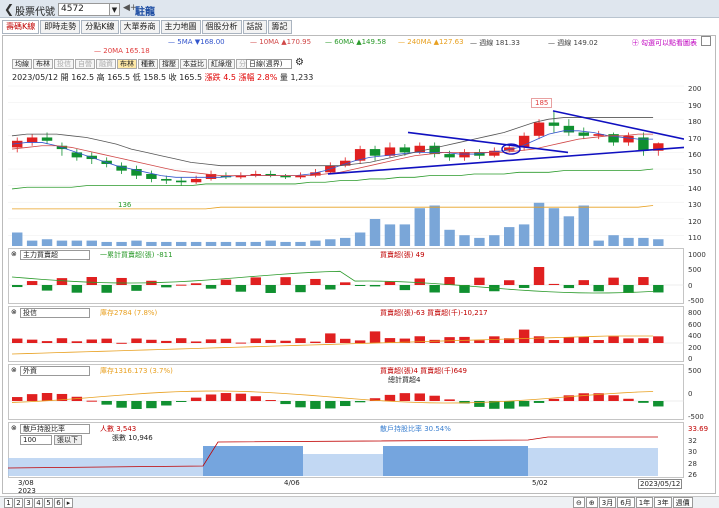 This screenshot has height=508, width=719. Describe the element at coordinates (58, 503) in the screenshot. I see `page-button-5: 6` at that location.